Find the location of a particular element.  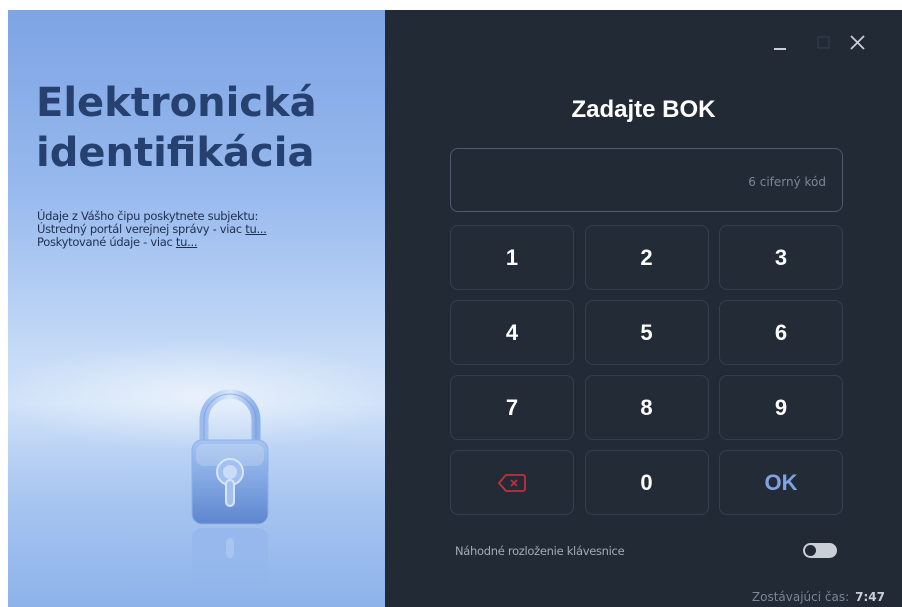

close-icon is located at coordinates (857, 42).